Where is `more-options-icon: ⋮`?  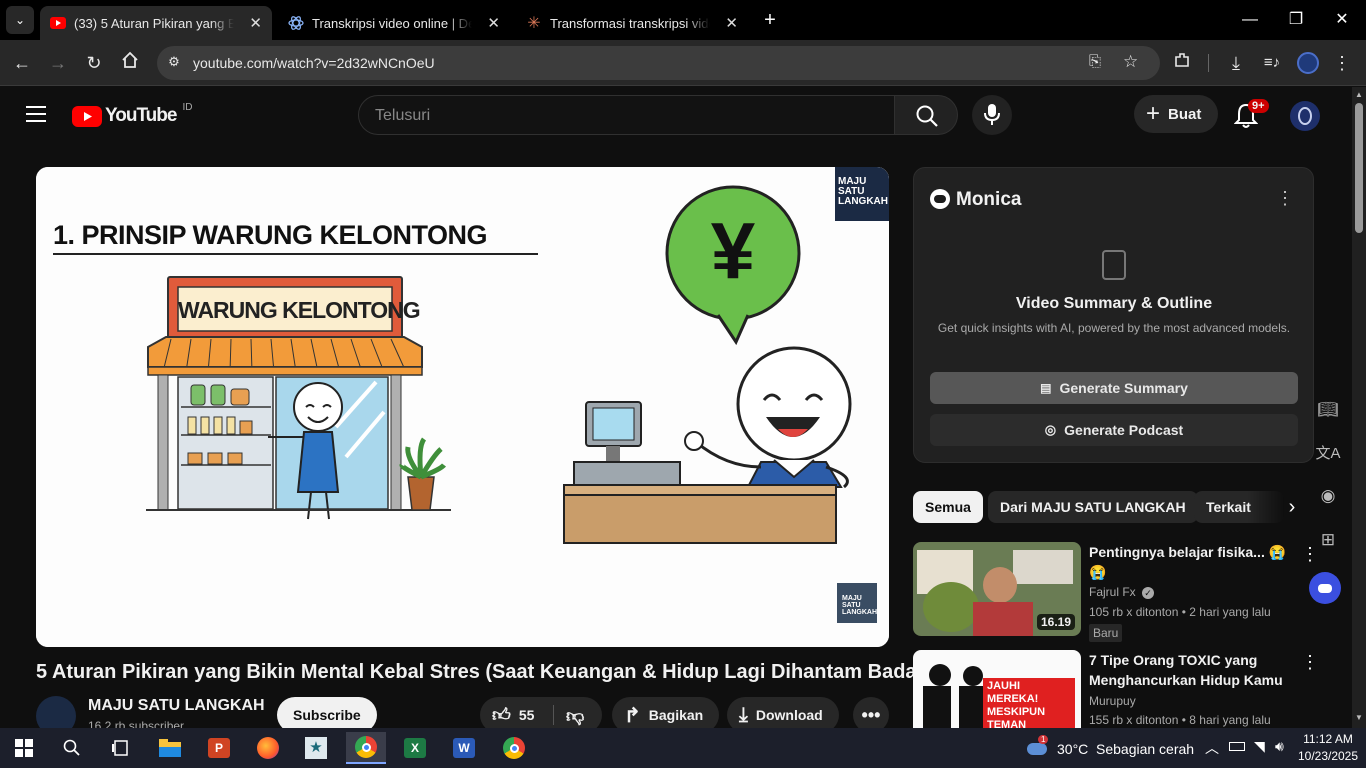 more-options-icon: ⋮ is located at coordinates (1310, 662).